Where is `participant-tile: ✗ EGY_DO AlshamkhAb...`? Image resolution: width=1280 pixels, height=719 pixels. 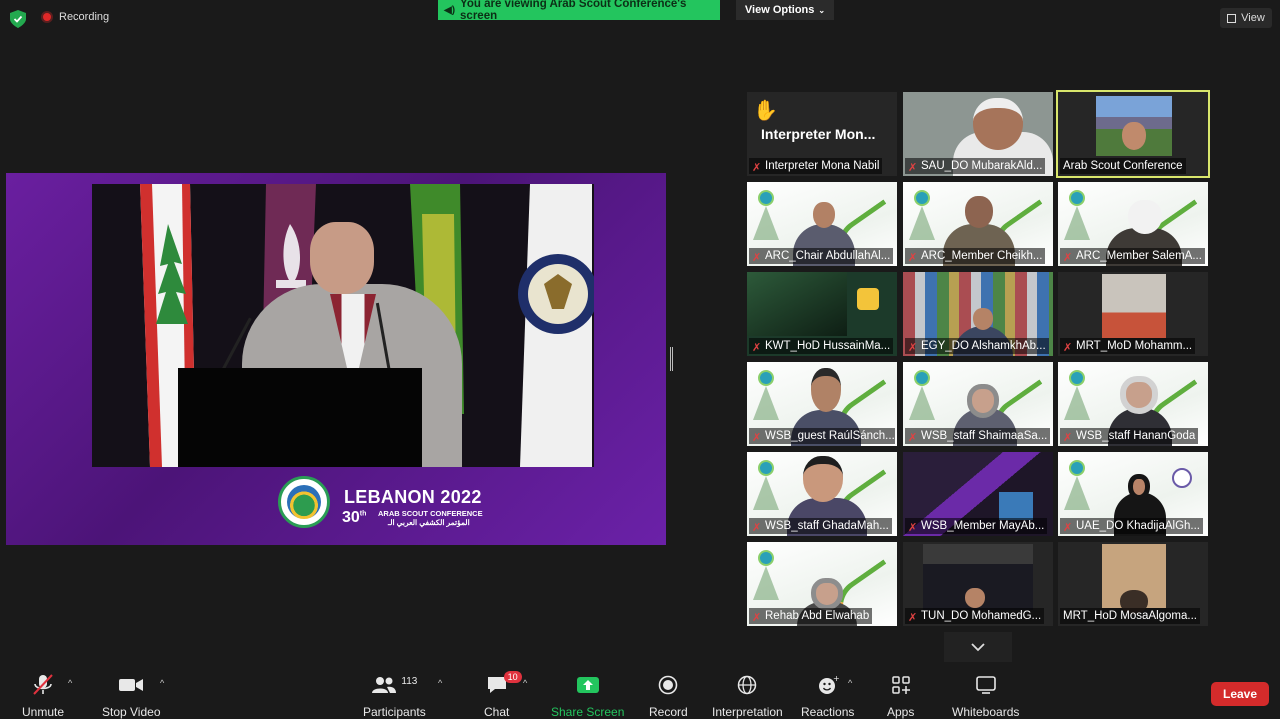 participant-tile: ✗ EGY_DO AlshamkhAb... is located at coordinates (978, 314).